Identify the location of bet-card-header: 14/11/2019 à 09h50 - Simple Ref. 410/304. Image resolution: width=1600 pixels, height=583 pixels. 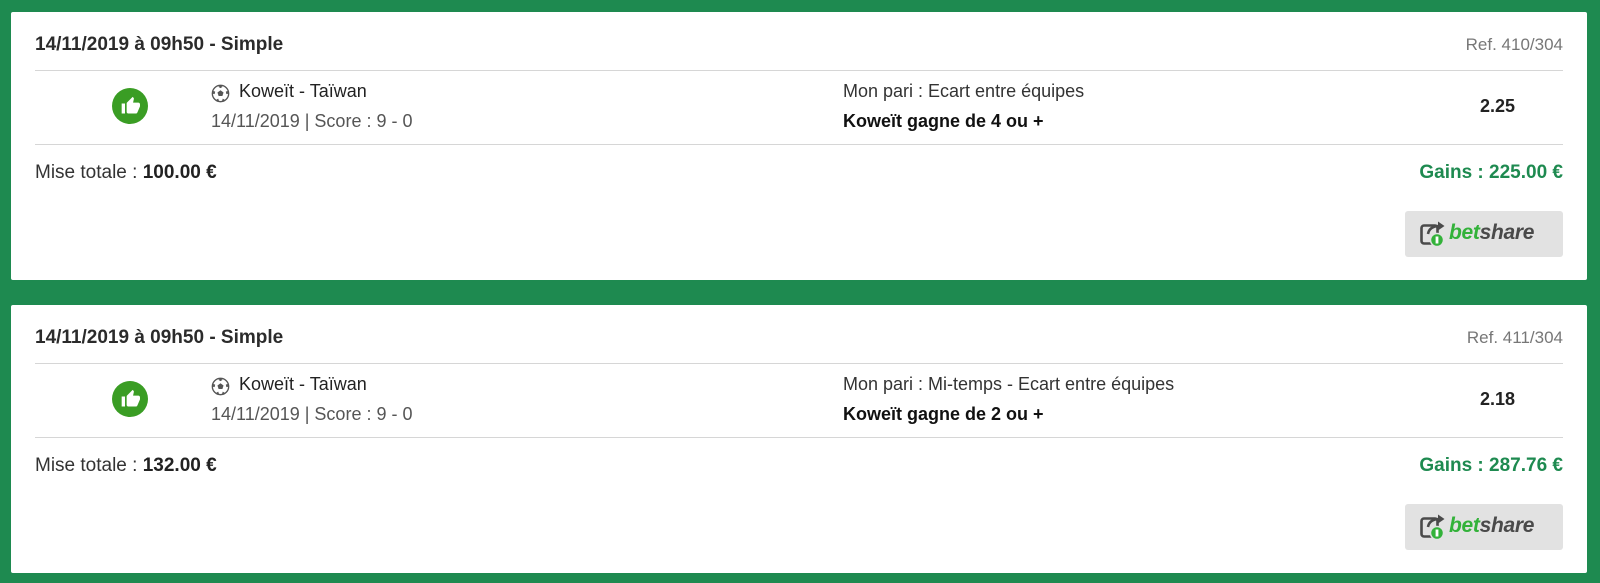
(799, 47).